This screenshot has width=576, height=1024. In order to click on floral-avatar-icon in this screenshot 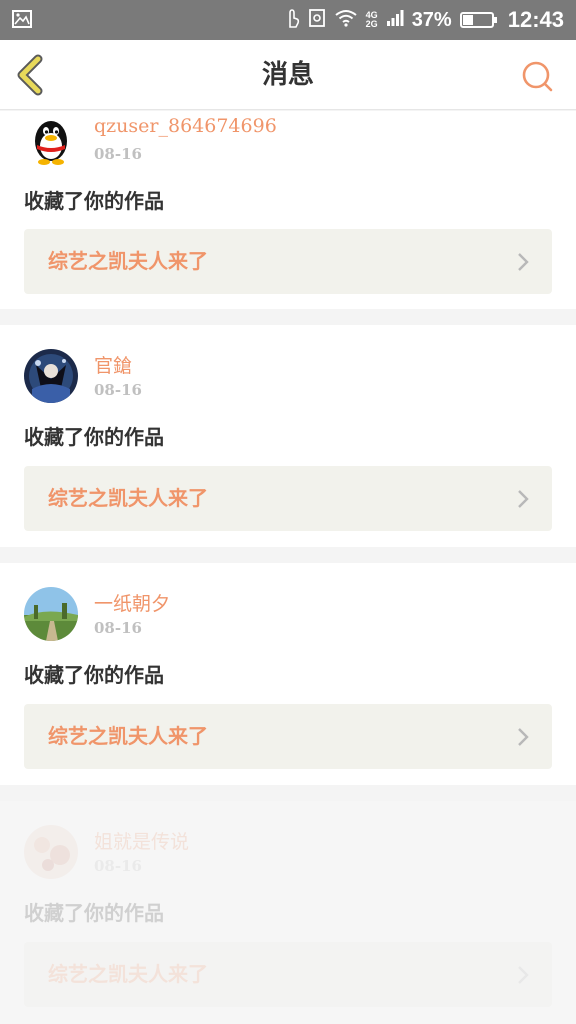, I will do `click(51, 852)`.